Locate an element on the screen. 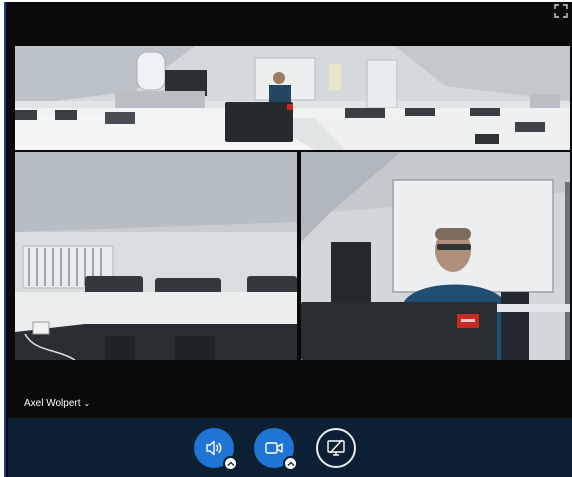 Image resolution: width=572 pixels, height=477 pixels. video-button is located at coordinates (276, 449).